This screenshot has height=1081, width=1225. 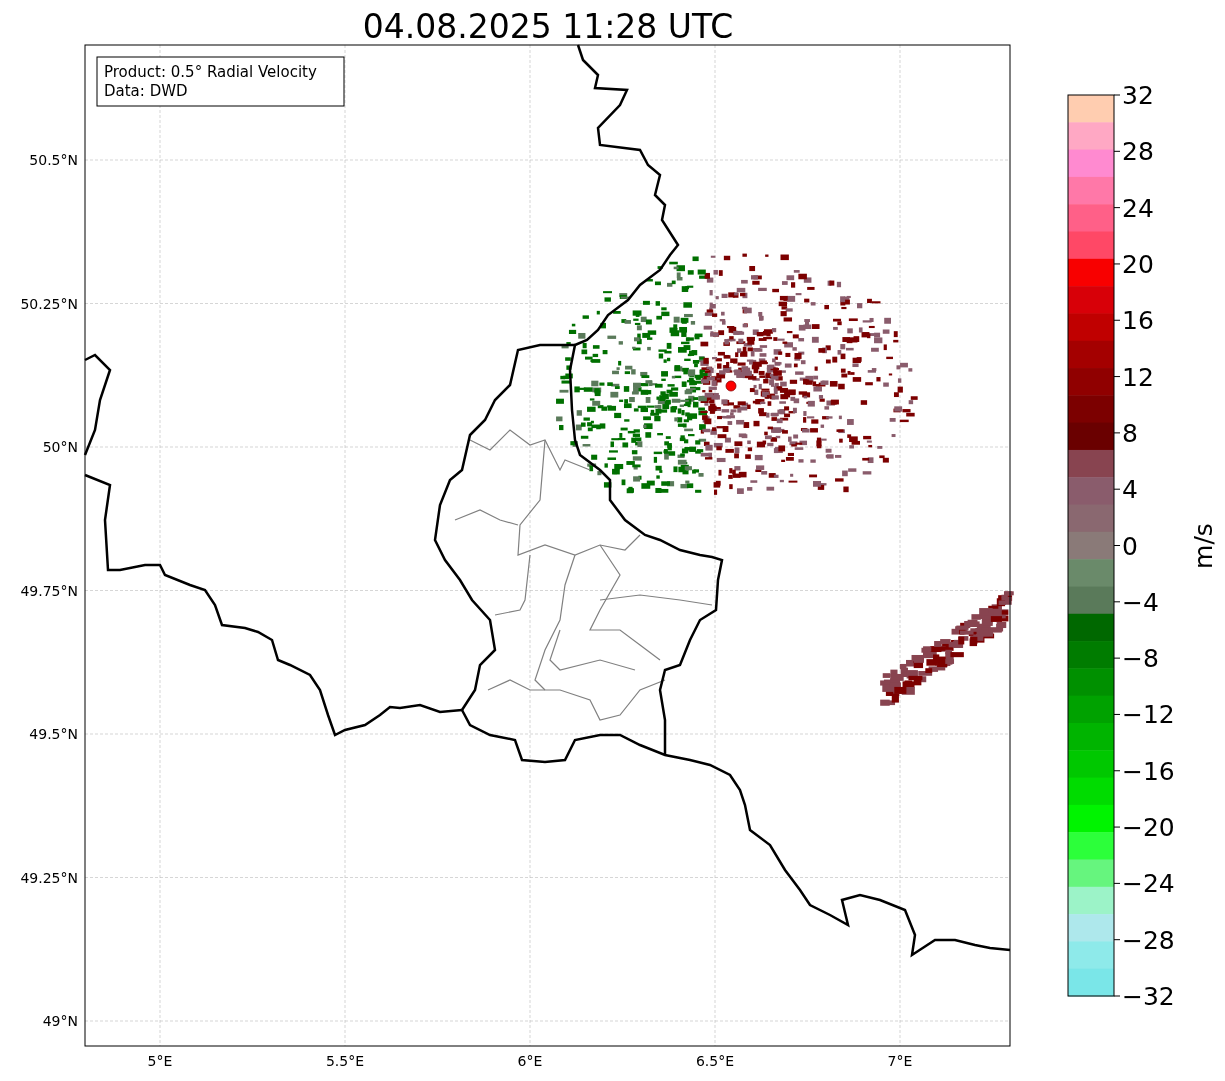 I want to click on chart-title: 04.08.2025 11:28 UTC, so click(x=548, y=26).